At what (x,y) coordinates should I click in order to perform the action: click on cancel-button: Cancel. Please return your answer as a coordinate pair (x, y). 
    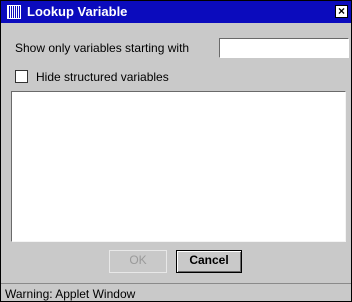
    Looking at the image, I should click on (209, 261).